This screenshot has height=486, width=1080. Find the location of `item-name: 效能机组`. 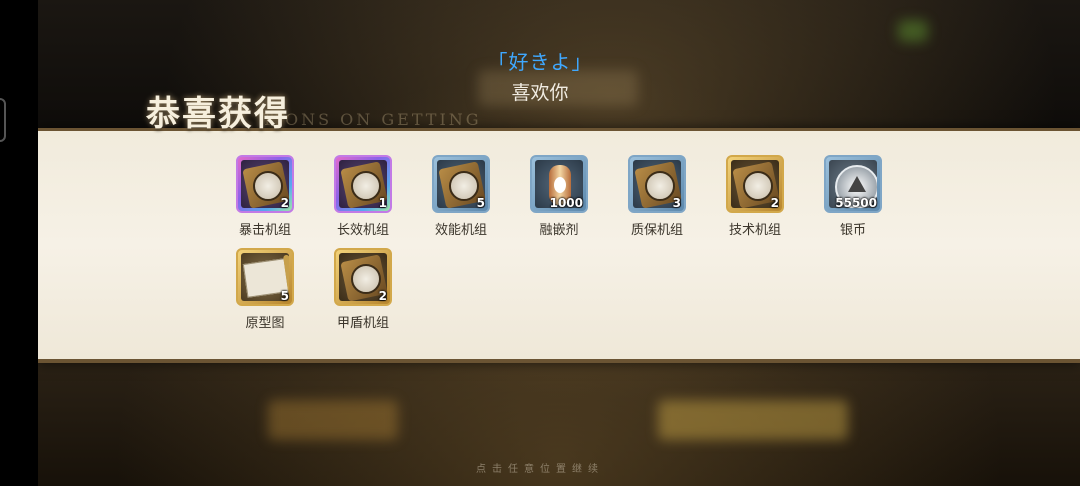

item-name: 效能机组 is located at coordinates (460, 230).